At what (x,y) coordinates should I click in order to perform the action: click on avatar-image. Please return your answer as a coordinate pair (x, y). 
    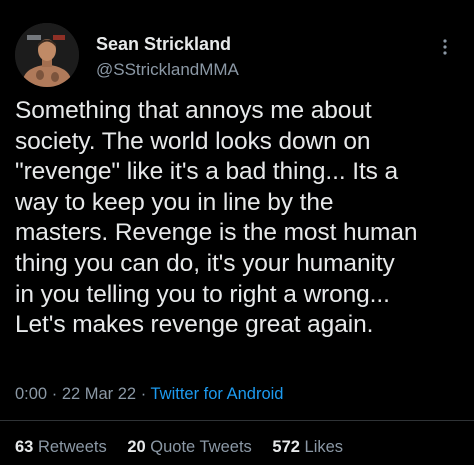
    Looking at the image, I should click on (47, 55).